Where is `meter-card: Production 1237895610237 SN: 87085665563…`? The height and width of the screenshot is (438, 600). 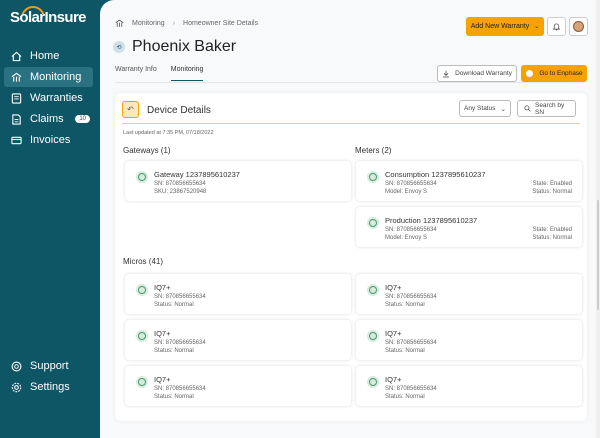
meter-card: Production 1237895610237 SN: 87085665563… is located at coordinates (469, 227).